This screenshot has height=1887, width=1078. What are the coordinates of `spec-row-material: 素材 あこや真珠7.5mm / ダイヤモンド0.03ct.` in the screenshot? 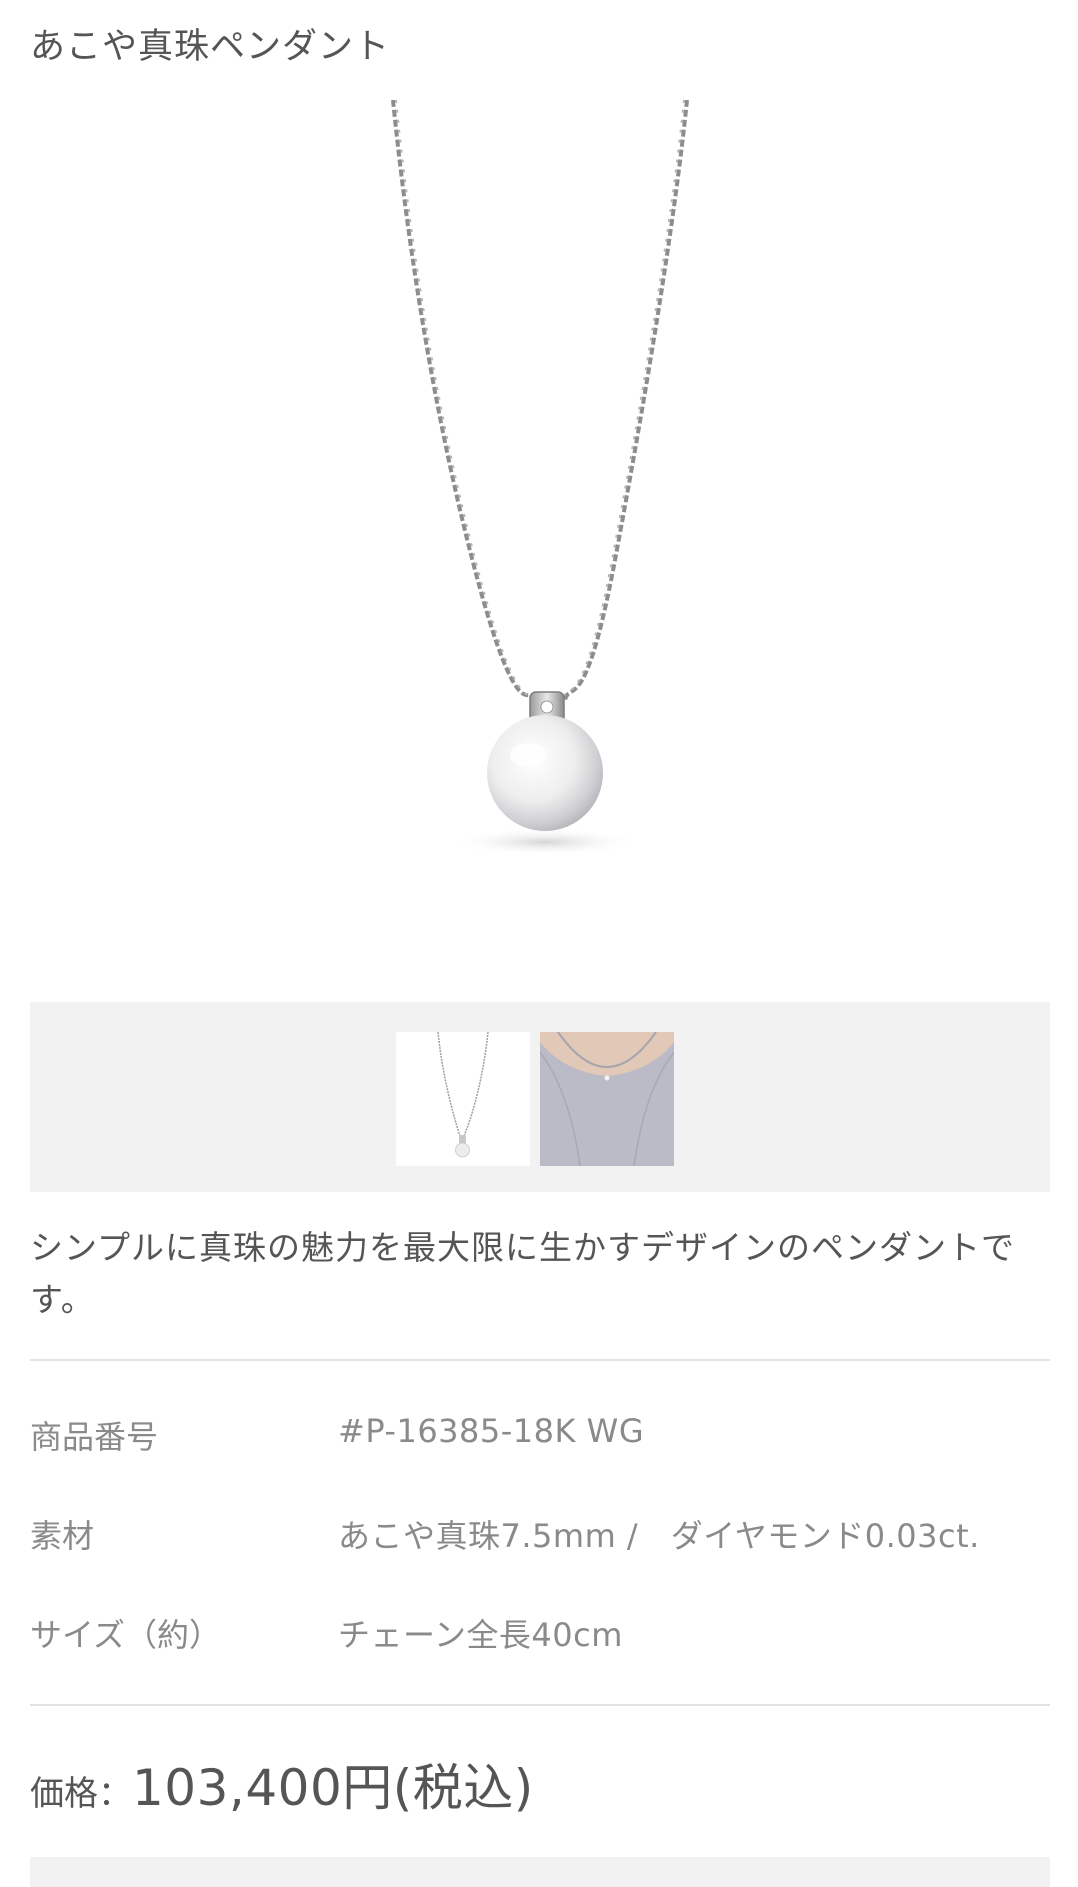 It's located at (540, 1536).